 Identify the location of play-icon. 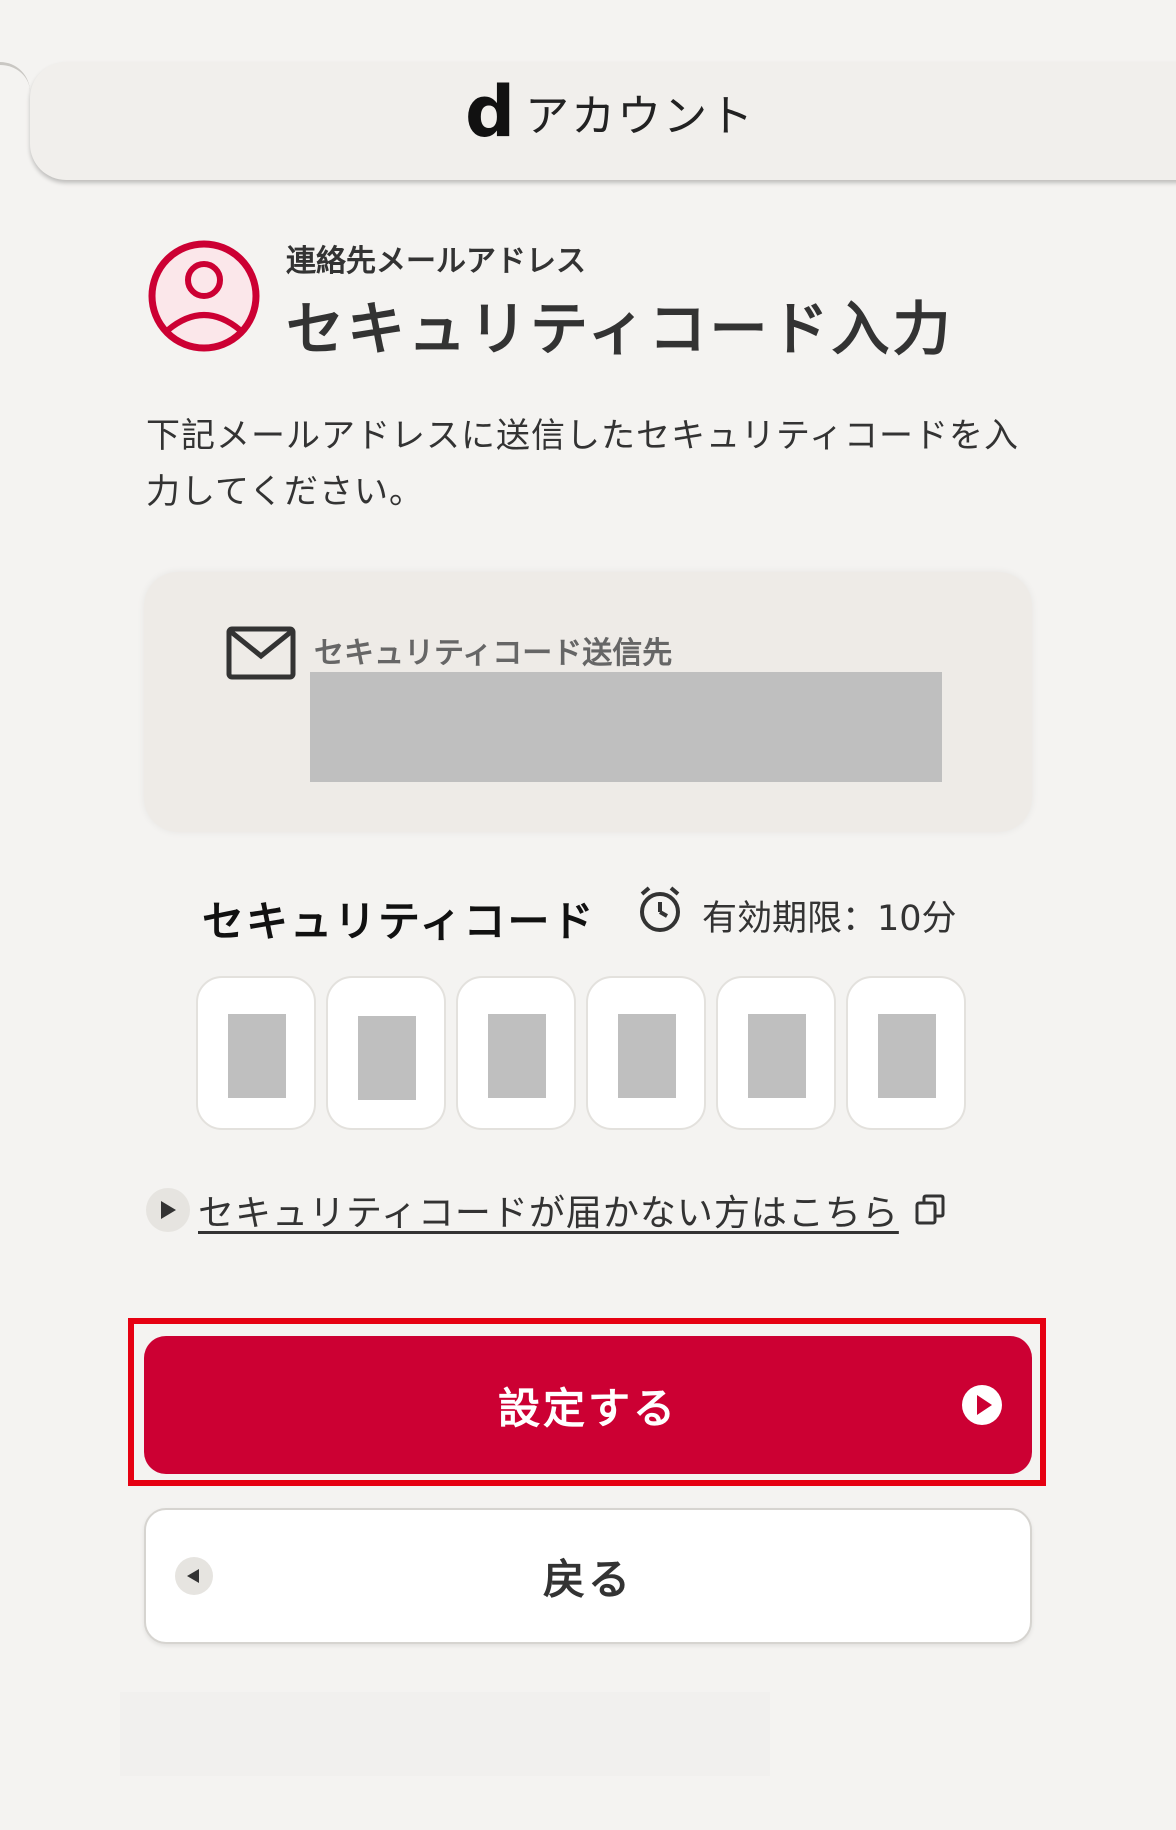
(168, 1210).